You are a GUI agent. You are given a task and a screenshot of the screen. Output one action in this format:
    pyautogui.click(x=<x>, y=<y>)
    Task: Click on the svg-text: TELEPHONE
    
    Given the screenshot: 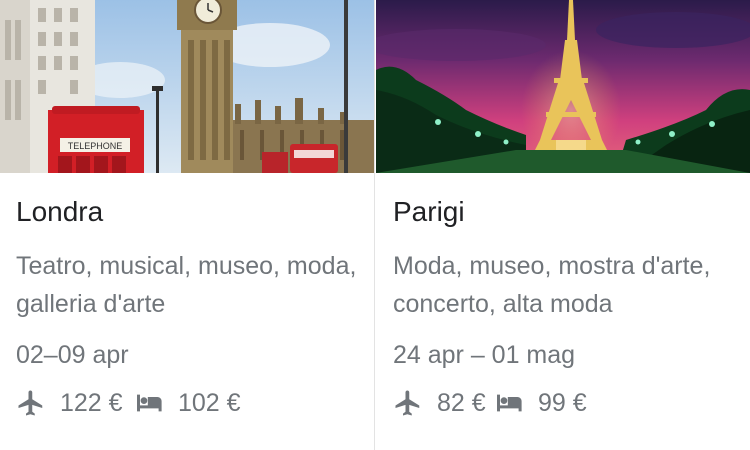 What is the action you would take?
    pyautogui.click(x=95, y=146)
    